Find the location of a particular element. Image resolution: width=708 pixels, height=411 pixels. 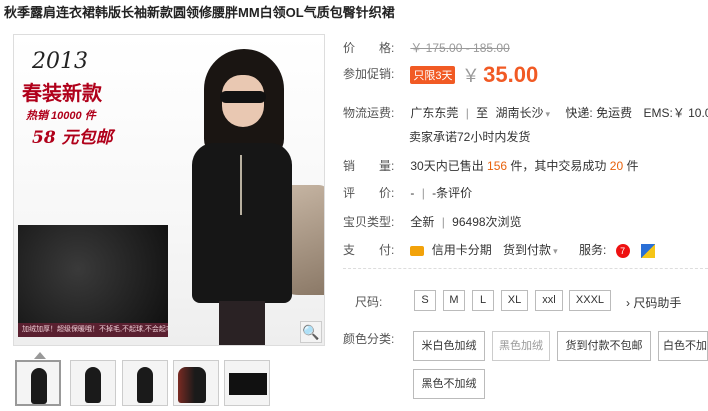

payment-row: 支 付: 信用卡分期 货到付款 服务: 7 is located at coordinates (499, 249).